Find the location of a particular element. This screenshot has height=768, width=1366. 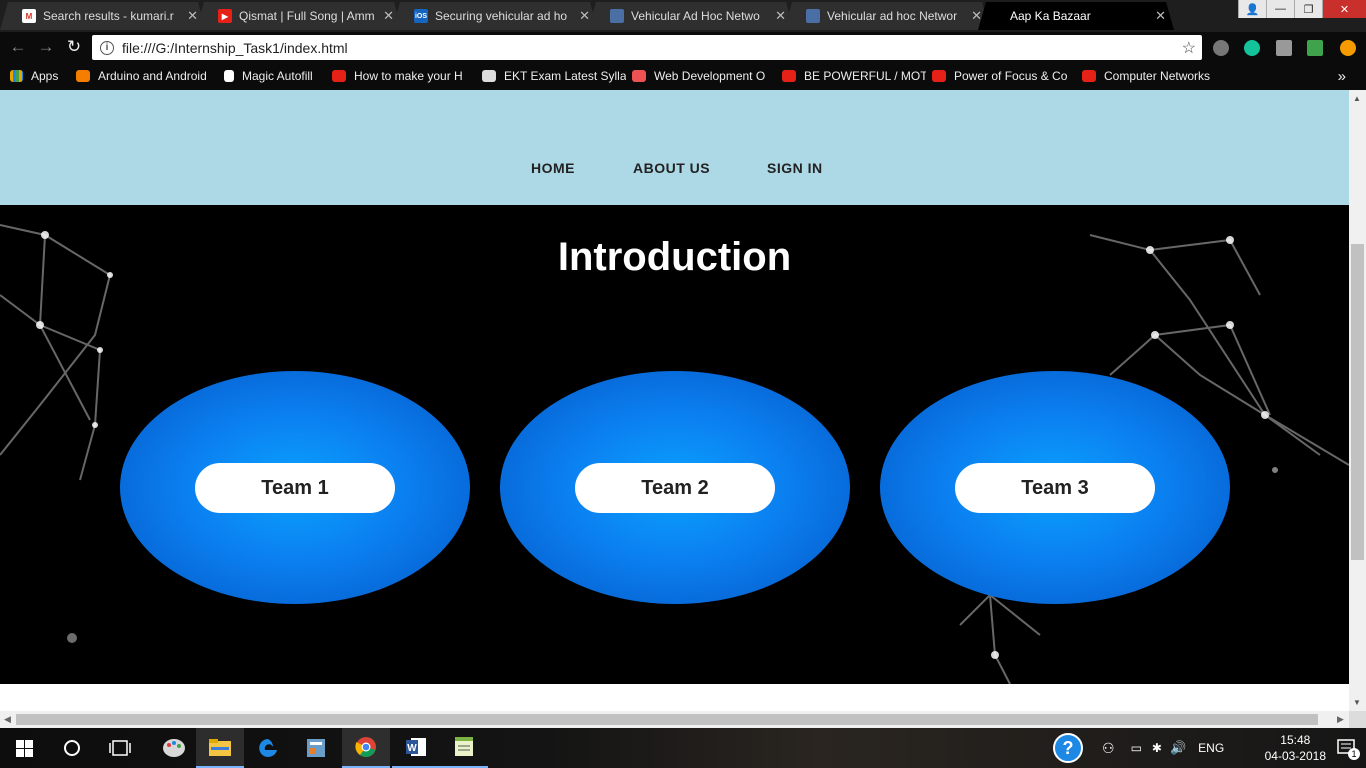

help-icon: ? is located at coordinates (1068, 748).